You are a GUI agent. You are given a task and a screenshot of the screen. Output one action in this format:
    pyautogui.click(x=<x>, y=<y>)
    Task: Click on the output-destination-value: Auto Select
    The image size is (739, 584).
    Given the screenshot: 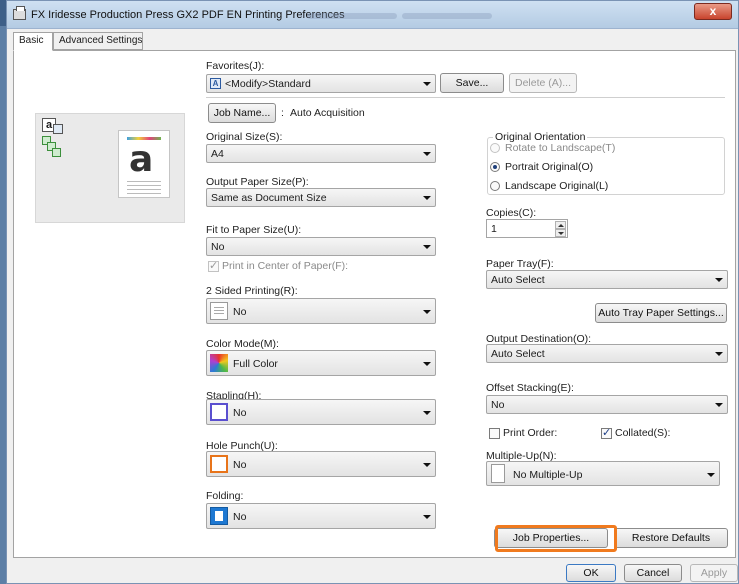 What is the action you would take?
    pyautogui.click(x=518, y=354)
    